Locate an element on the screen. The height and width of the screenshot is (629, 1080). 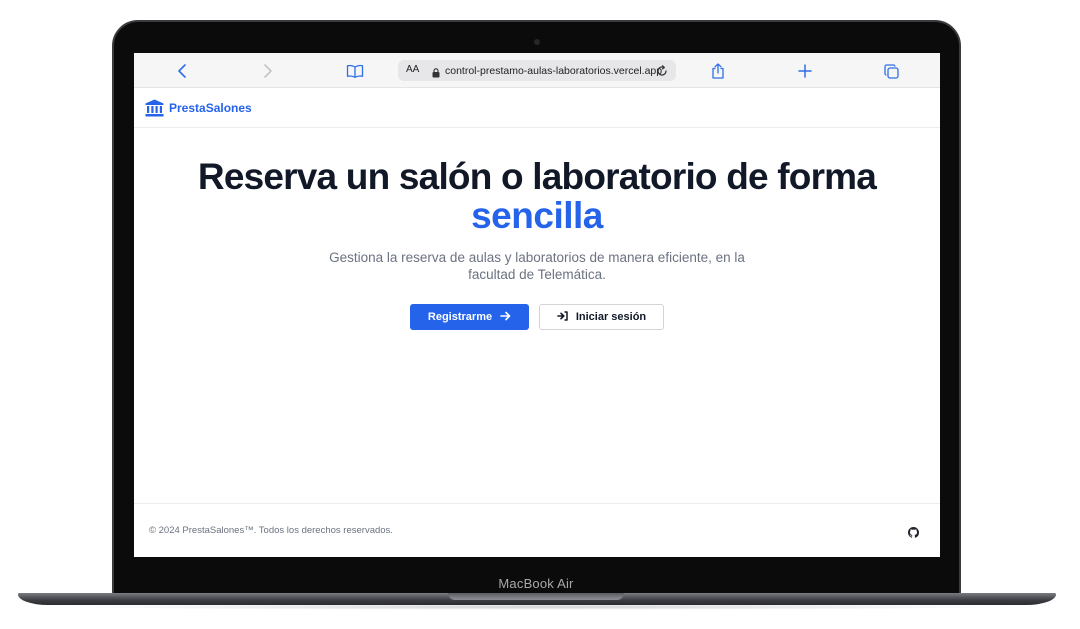
site-header: PrestaSalones is located at coordinates (537, 108).